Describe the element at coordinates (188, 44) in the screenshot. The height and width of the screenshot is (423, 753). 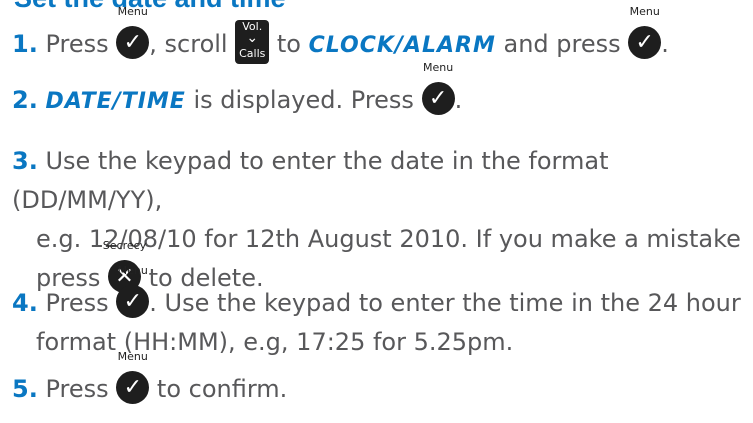
I see `step-text: , scroll` at that location.